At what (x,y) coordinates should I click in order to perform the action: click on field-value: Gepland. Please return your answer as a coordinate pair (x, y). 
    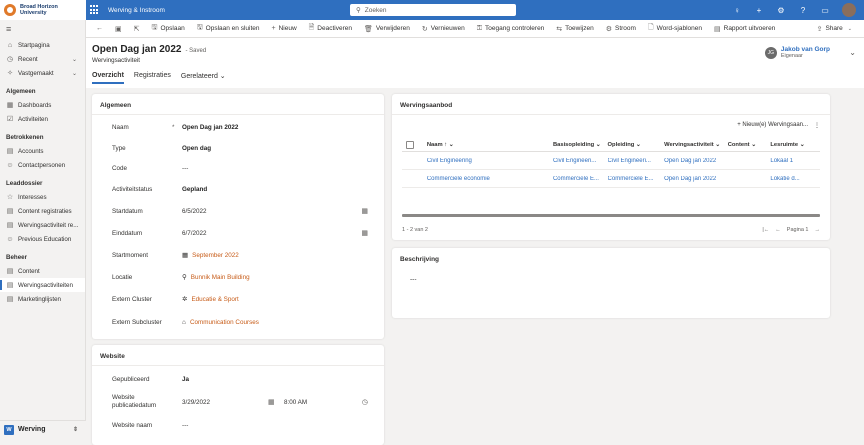
    Looking at the image, I should click on (194, 189).